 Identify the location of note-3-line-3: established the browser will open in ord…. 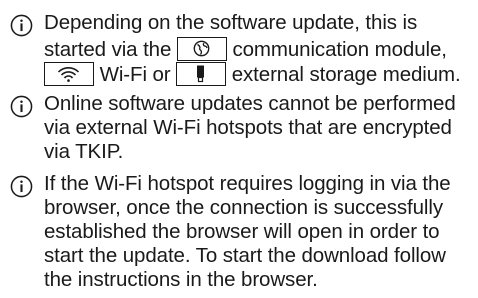
(242, 231).